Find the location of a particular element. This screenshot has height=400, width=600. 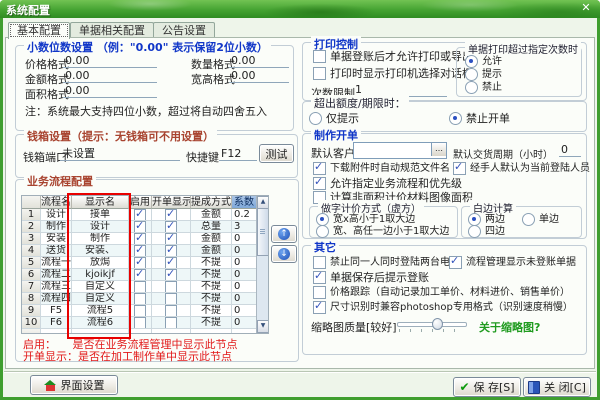

cell-display: 流程5 is located at coordinates (100, 311).